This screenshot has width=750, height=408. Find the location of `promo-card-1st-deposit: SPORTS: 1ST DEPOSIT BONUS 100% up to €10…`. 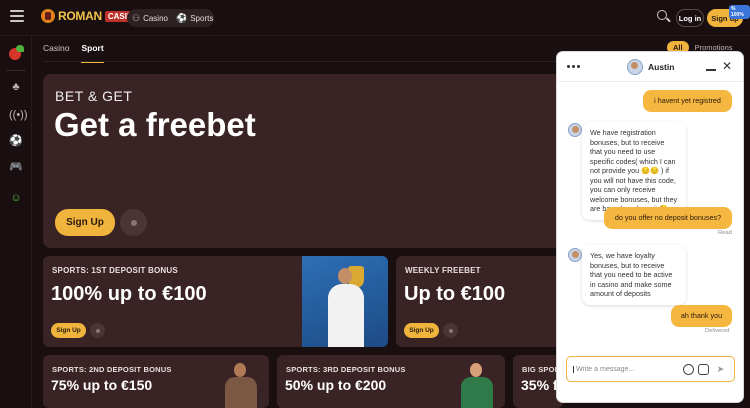

promo-card-1st-deposit: SPORTS: 1ST DEPOSIT BONUS 100% up to €10… is located at coordinates (215, 301).